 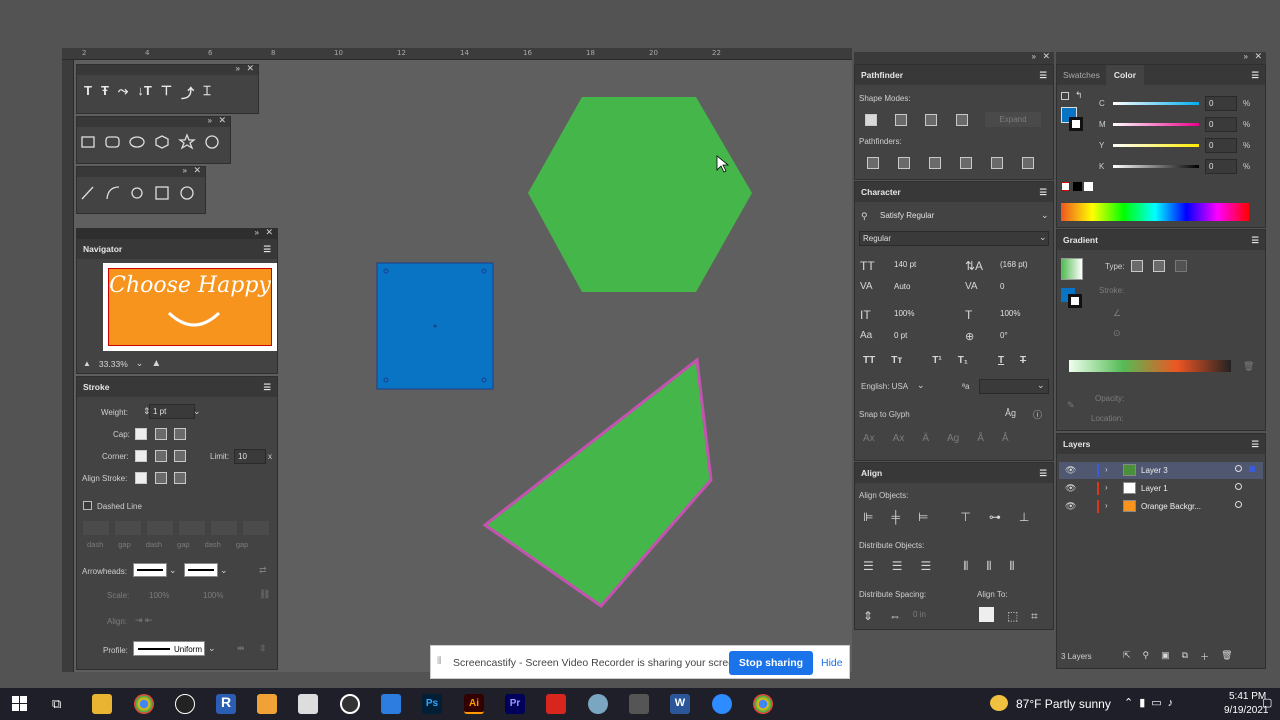 What do you see at coordinates (350, 704) in the screenshot?
I see `app-circle-icon` at bounding box center [350, 704].